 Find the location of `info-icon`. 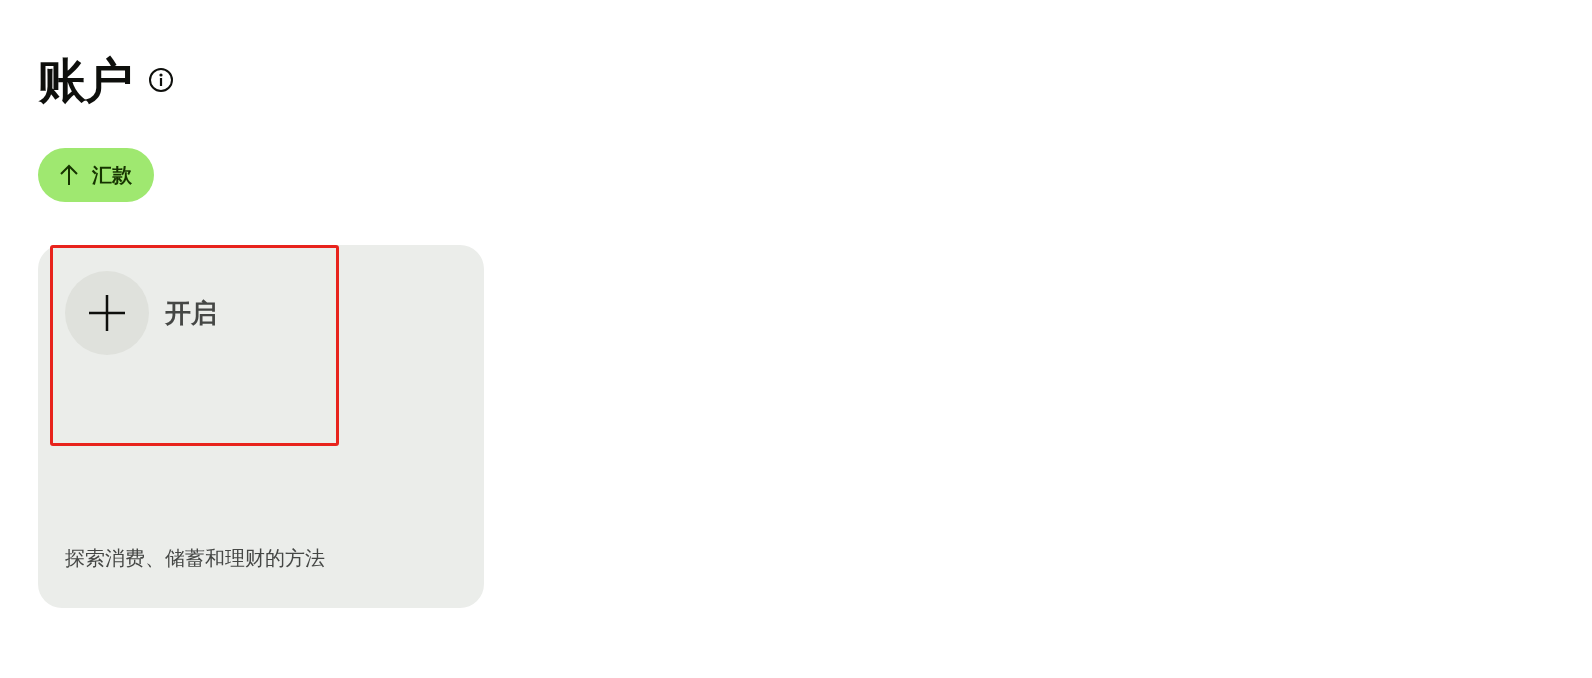

info-icon is located at coordinates (161, 80).